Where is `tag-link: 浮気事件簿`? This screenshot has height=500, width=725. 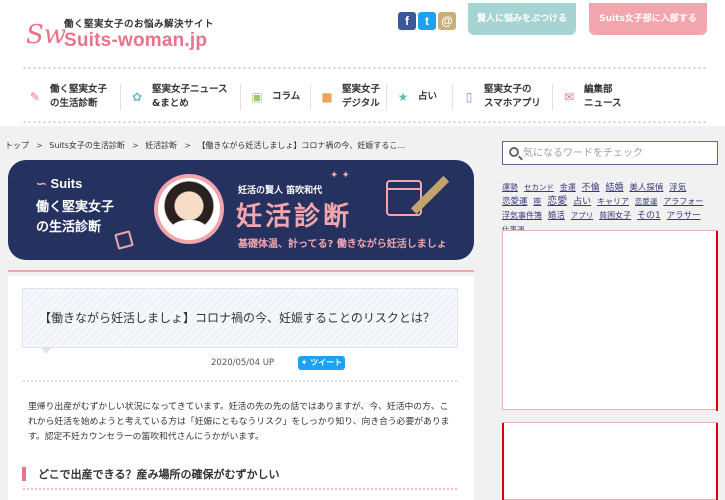 tag-link: 浮気事件簿 is located at coordinates (522, 215).